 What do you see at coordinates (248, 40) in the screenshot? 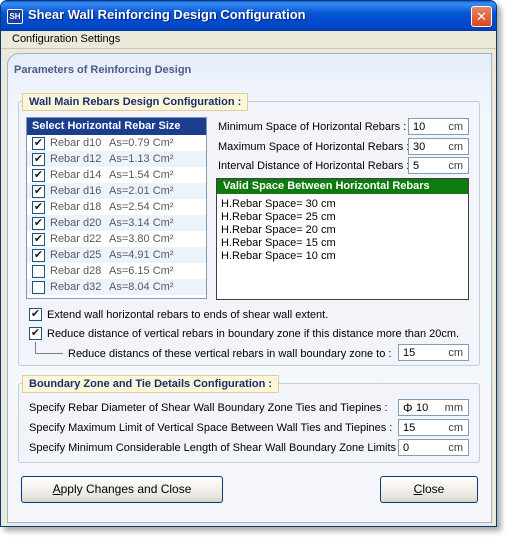
I see `menu-bar: Configuration Settings` at bounding box center [248, 40].